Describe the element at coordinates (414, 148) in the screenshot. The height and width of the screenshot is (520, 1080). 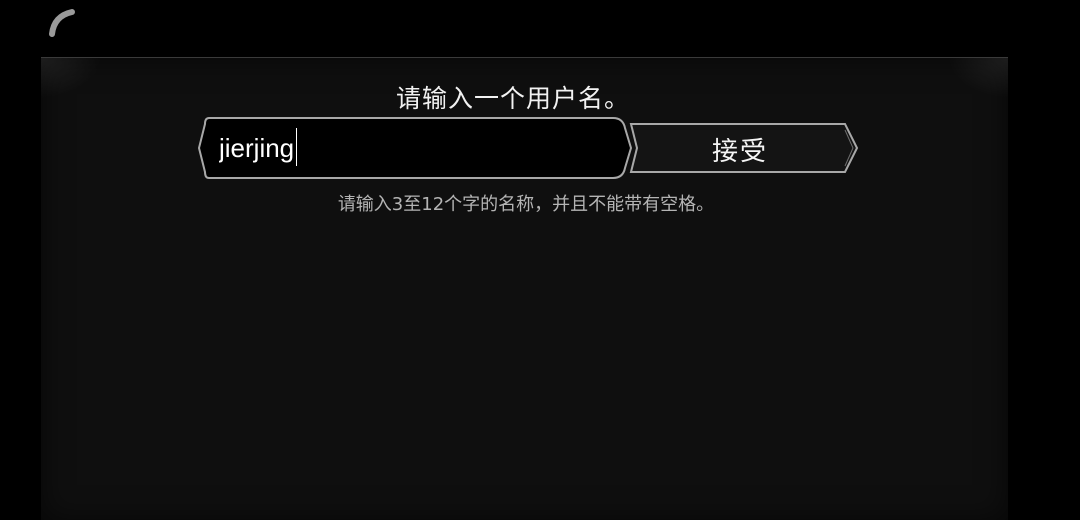
I see `username-input` at that location.